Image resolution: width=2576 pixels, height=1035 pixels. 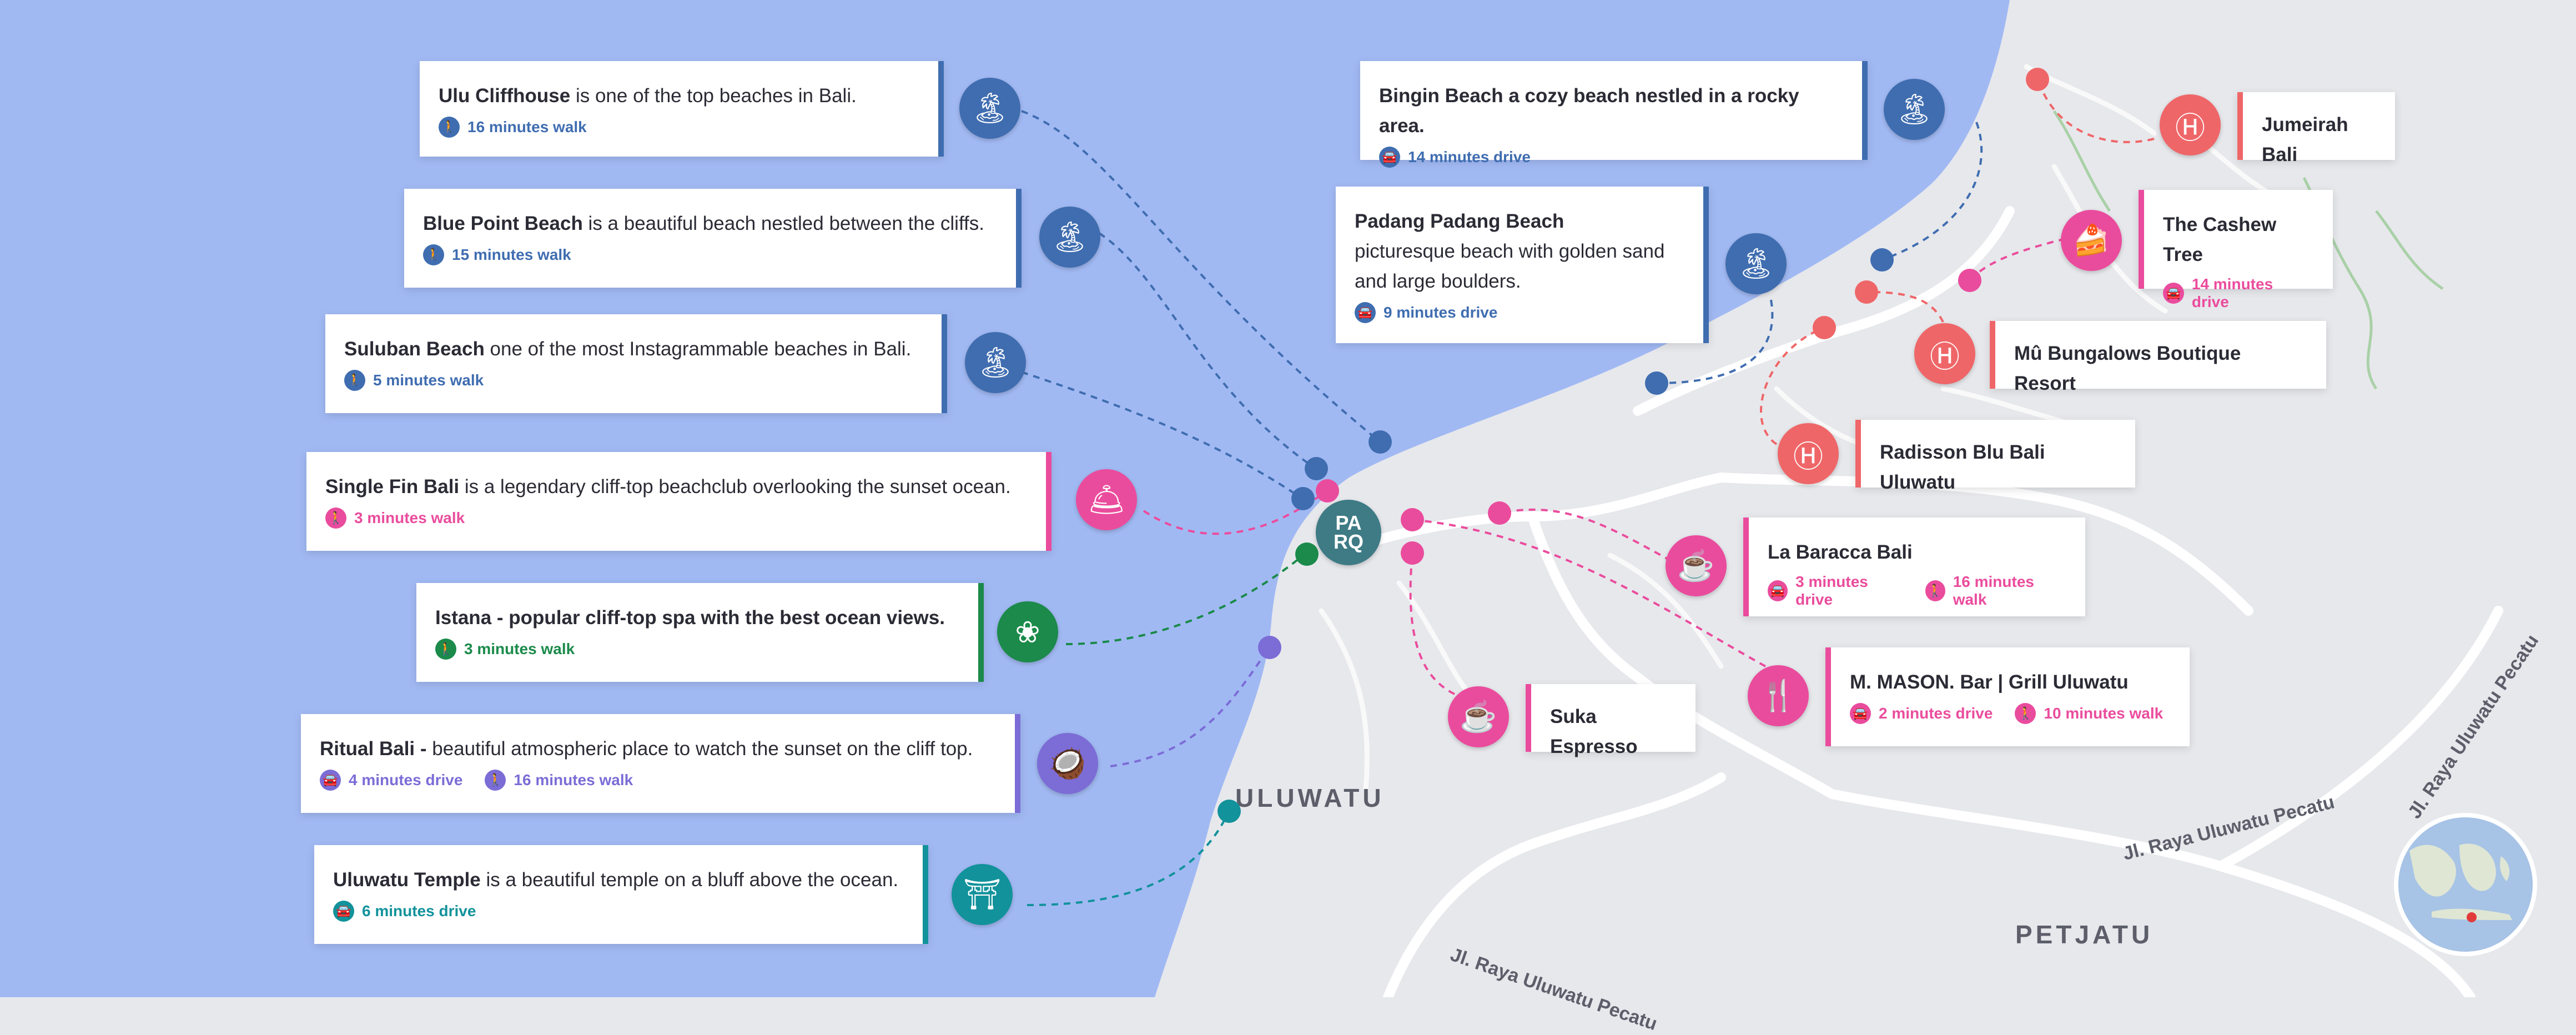 What do you see at coordinates (1310, 797) in the screenshot?
I see `town-label-uluwatu: ULUWATU` at bounding box center [1310, 797].